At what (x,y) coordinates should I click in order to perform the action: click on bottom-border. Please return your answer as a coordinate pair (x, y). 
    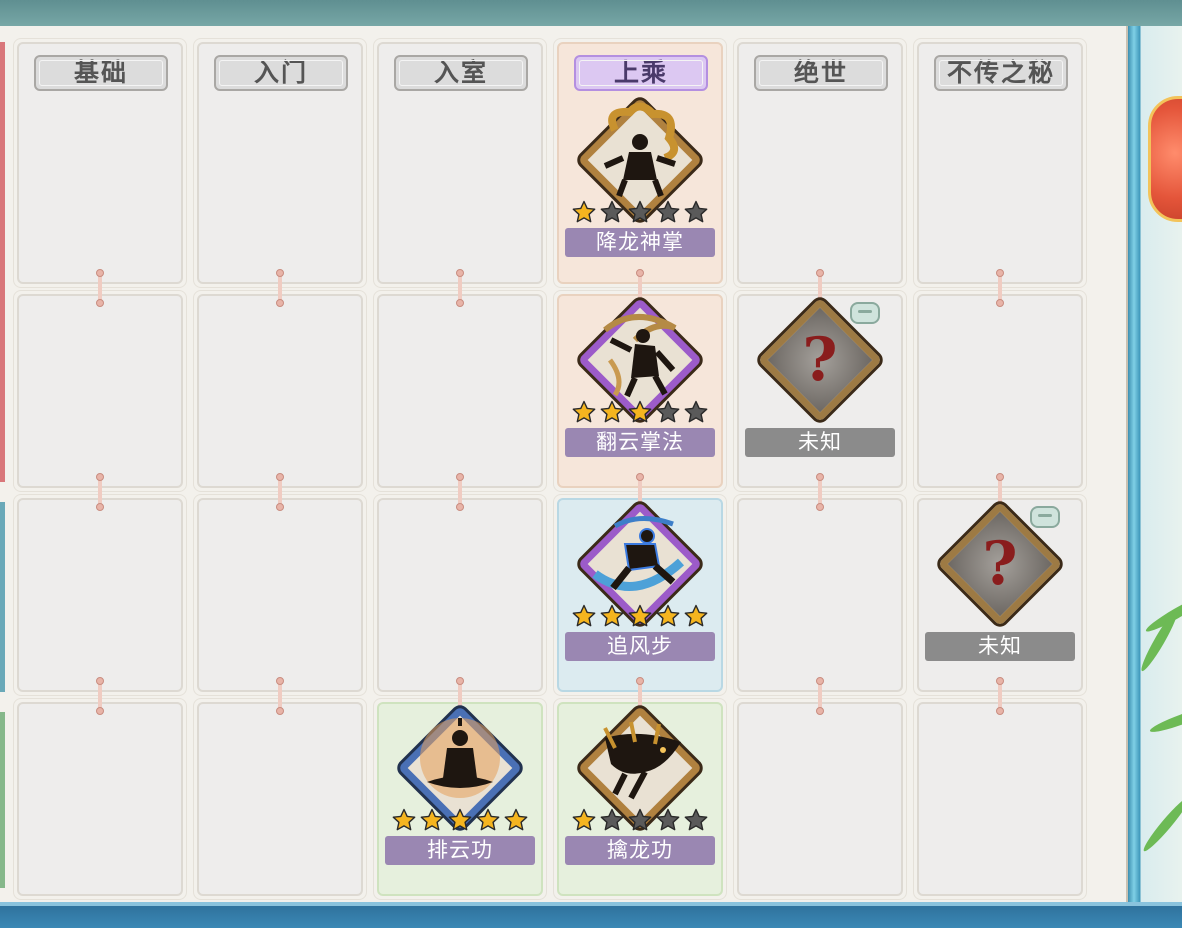
    Looking at the image, I should click on (591, 915).